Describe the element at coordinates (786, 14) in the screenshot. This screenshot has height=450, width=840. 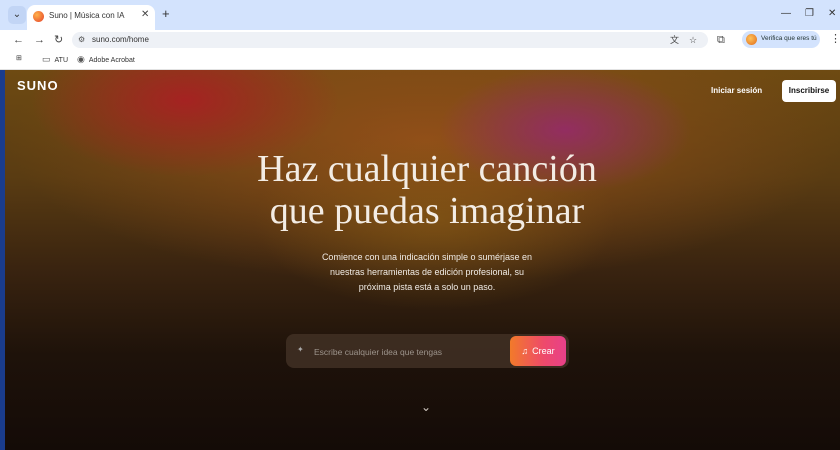
I see `minimize-icon: —` at that location.